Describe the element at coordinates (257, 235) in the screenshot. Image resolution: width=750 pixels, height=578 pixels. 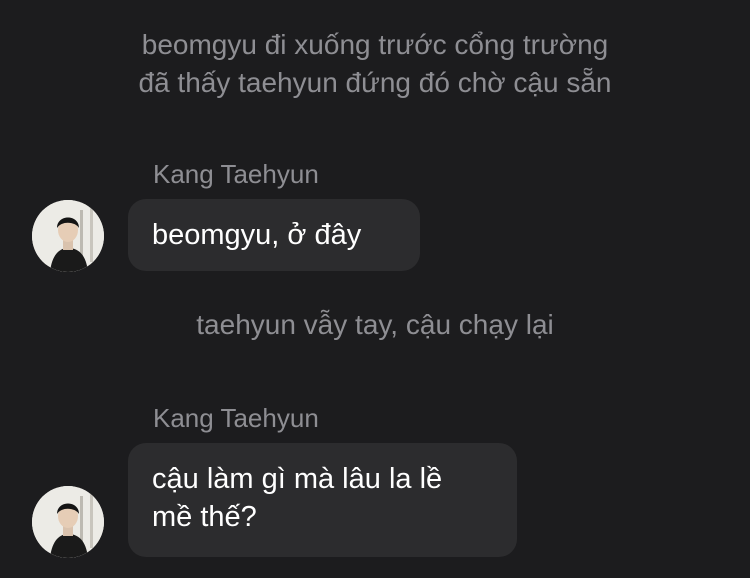
I see `message-text: beomgyu, ở đây` at that location.